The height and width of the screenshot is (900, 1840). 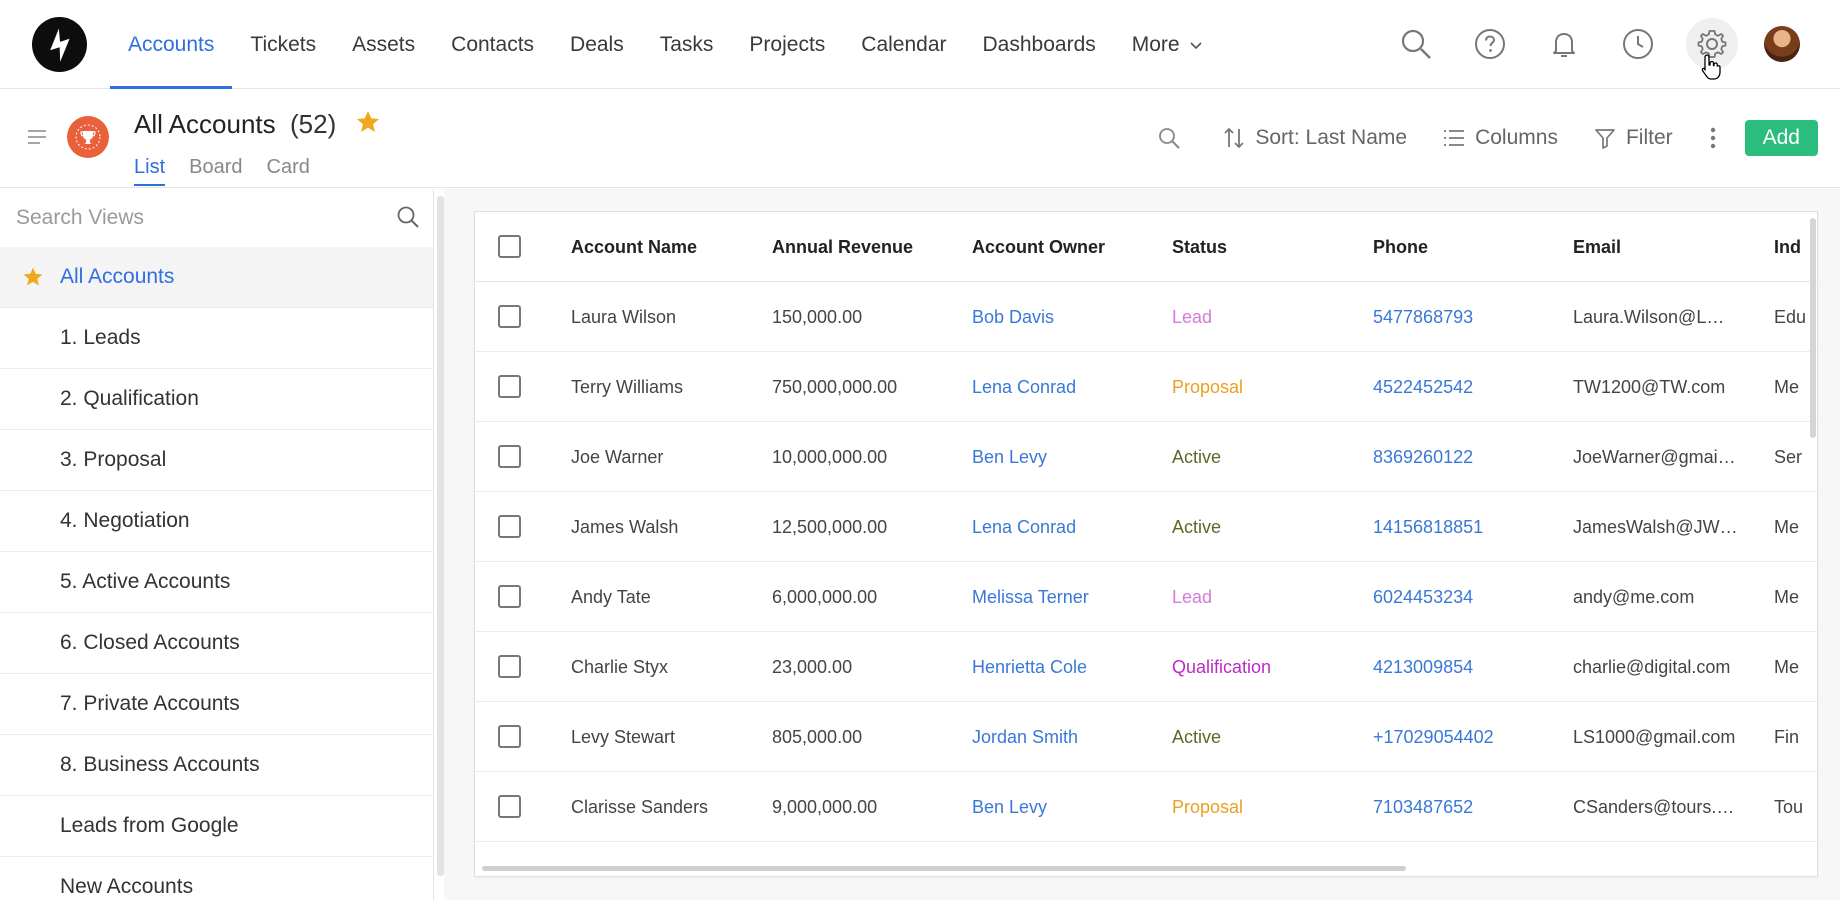 I want to click on bolt-logo-icon, so click(x=59, y=45).